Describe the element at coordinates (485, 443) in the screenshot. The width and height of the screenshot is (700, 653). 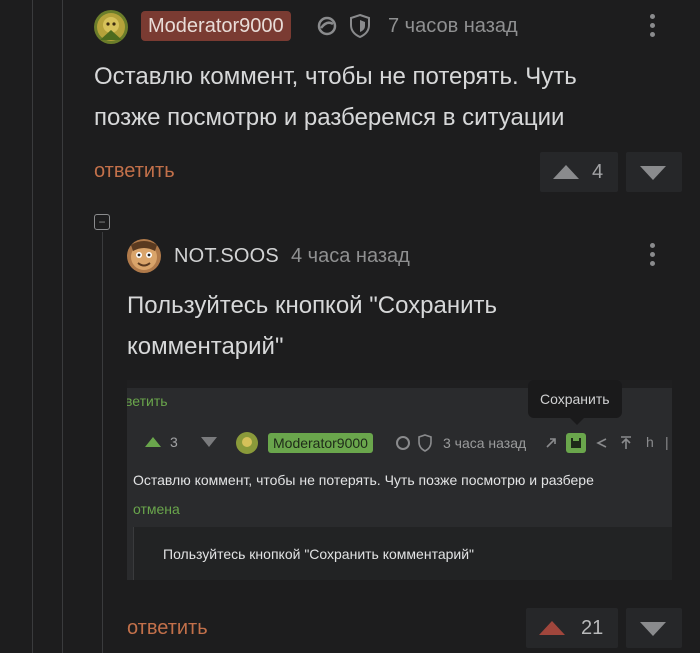
I see `screenshot-time: 3 часа назад` at that location.